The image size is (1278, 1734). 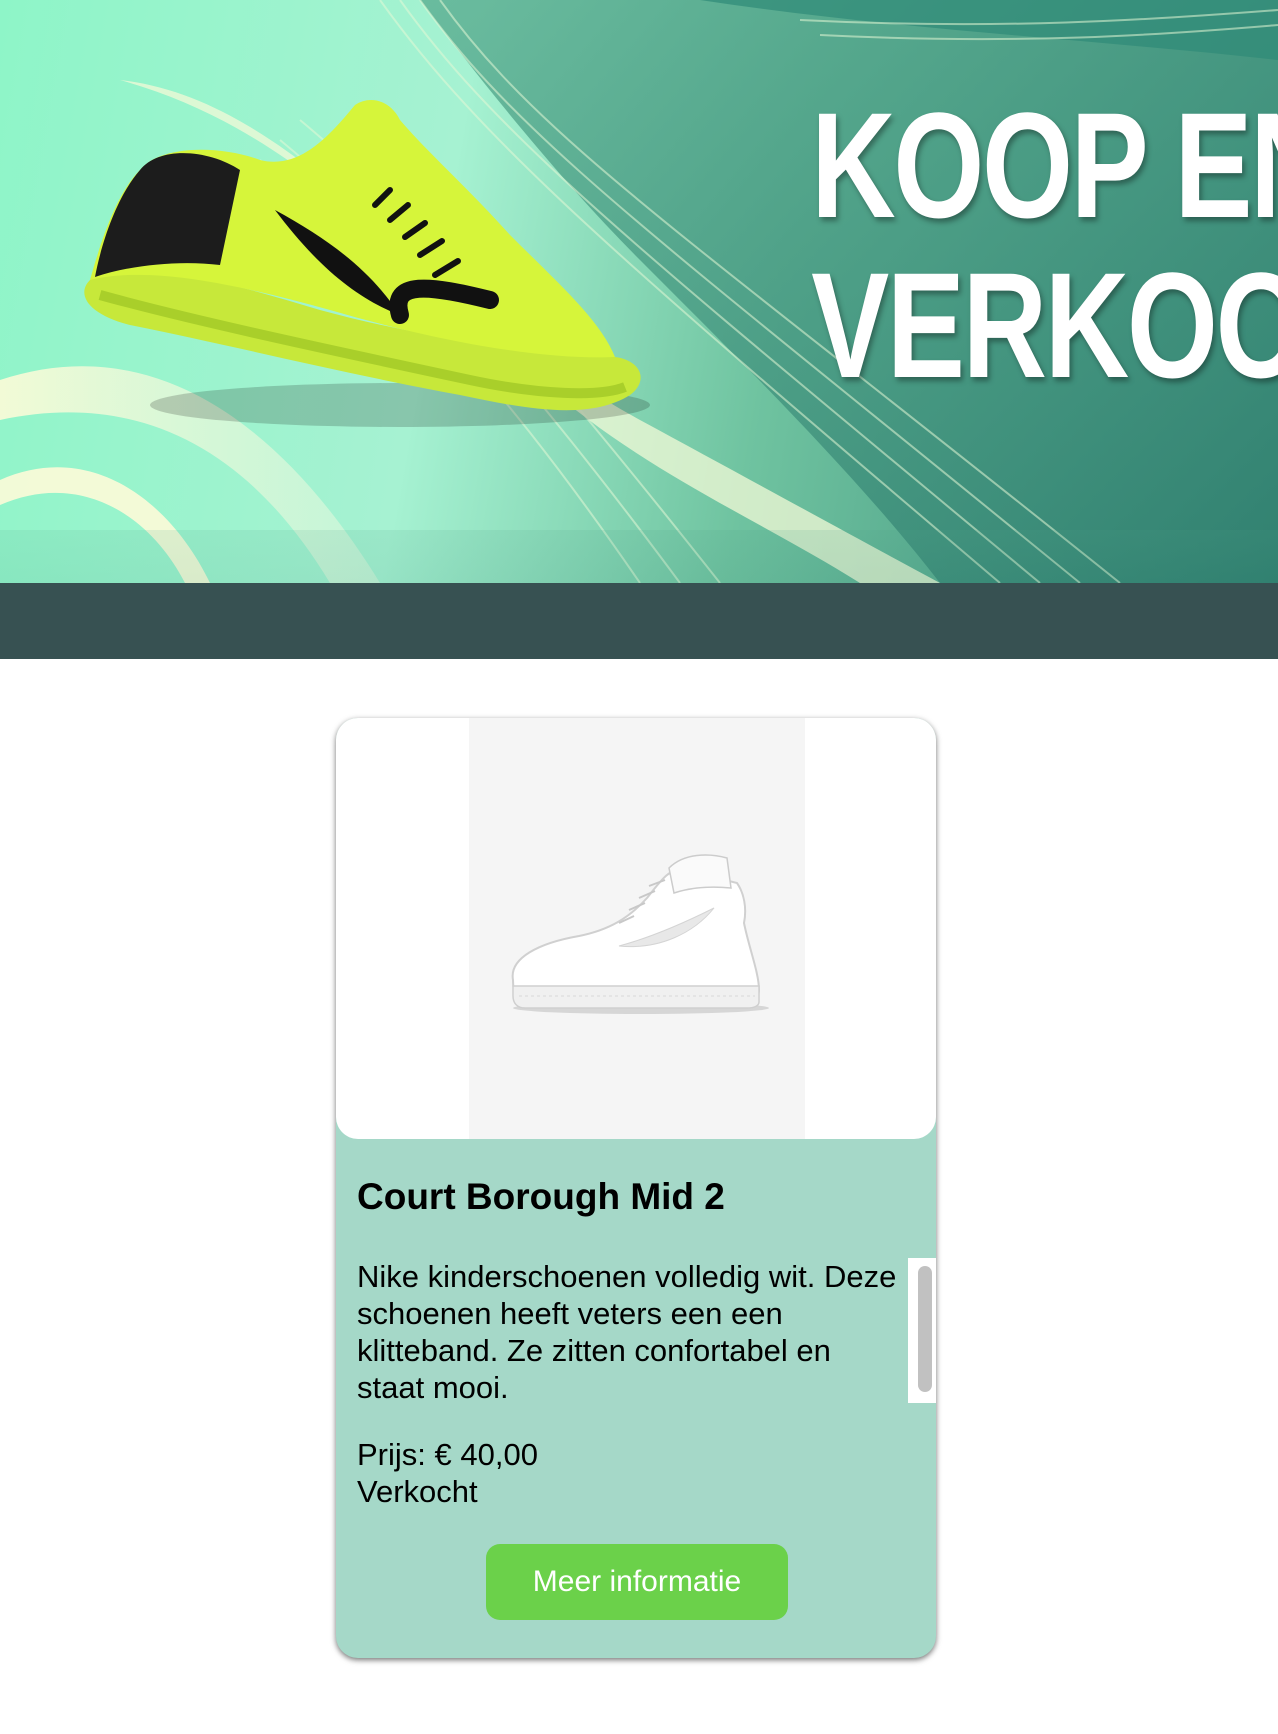 I want to click on product-status: Verkocht, so click(x=417, y=1491).